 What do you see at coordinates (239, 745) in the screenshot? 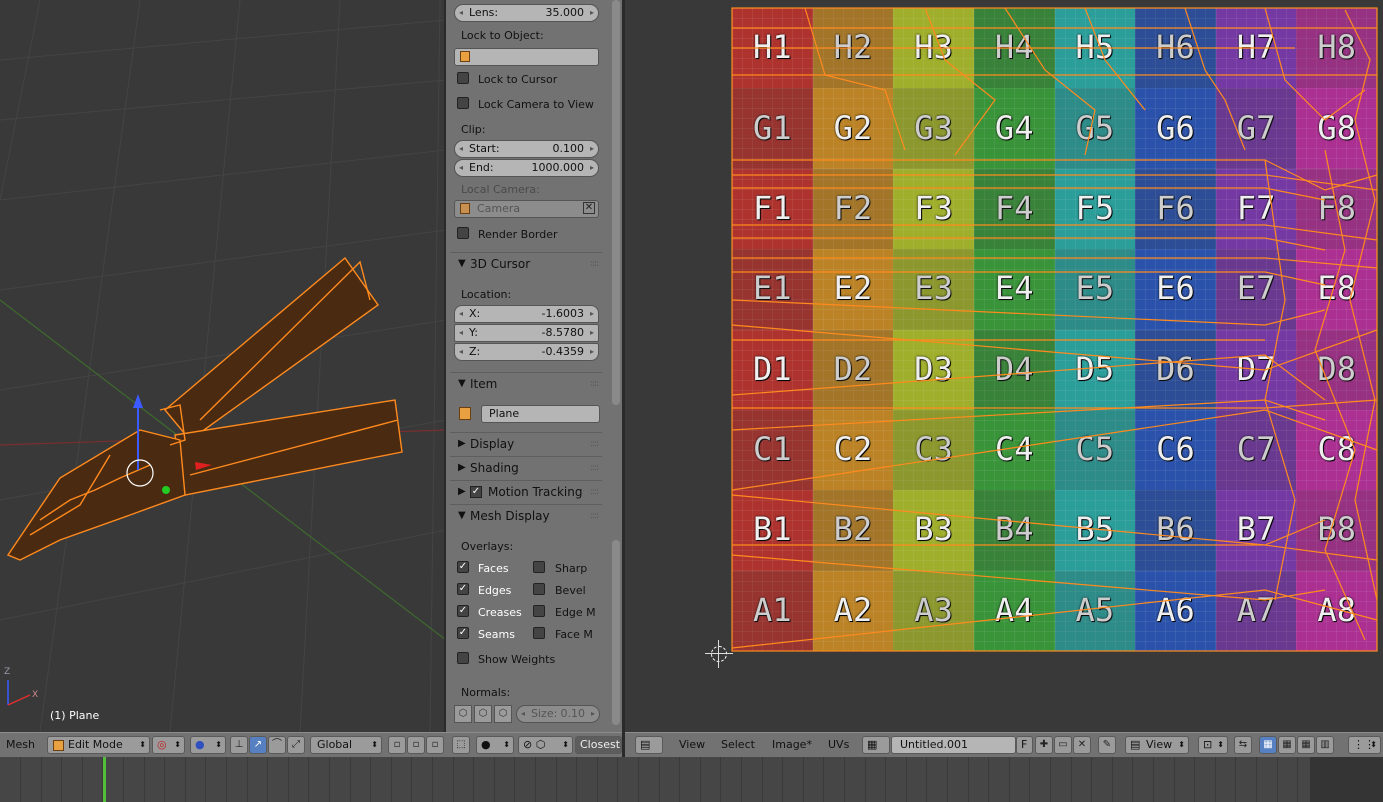
I see `manipulator-toggle-icon: ⊥` at bounding box center [239, 745].